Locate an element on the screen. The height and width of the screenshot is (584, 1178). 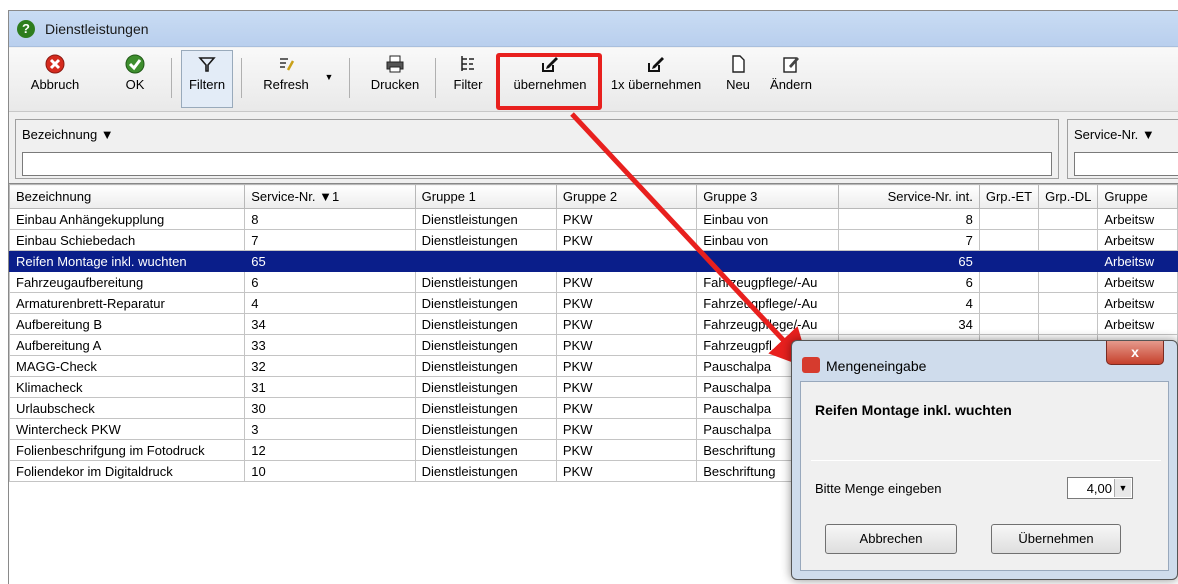
printer-icon is located at coordinates (395, 64).